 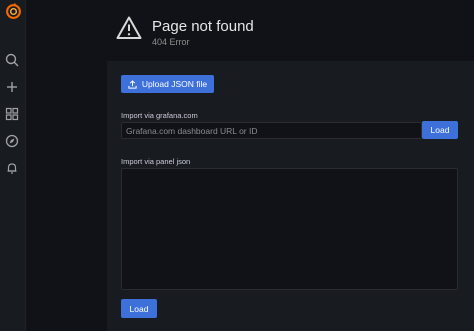 I want to click on warning-triangle-icon, so click(x=129, y=27).